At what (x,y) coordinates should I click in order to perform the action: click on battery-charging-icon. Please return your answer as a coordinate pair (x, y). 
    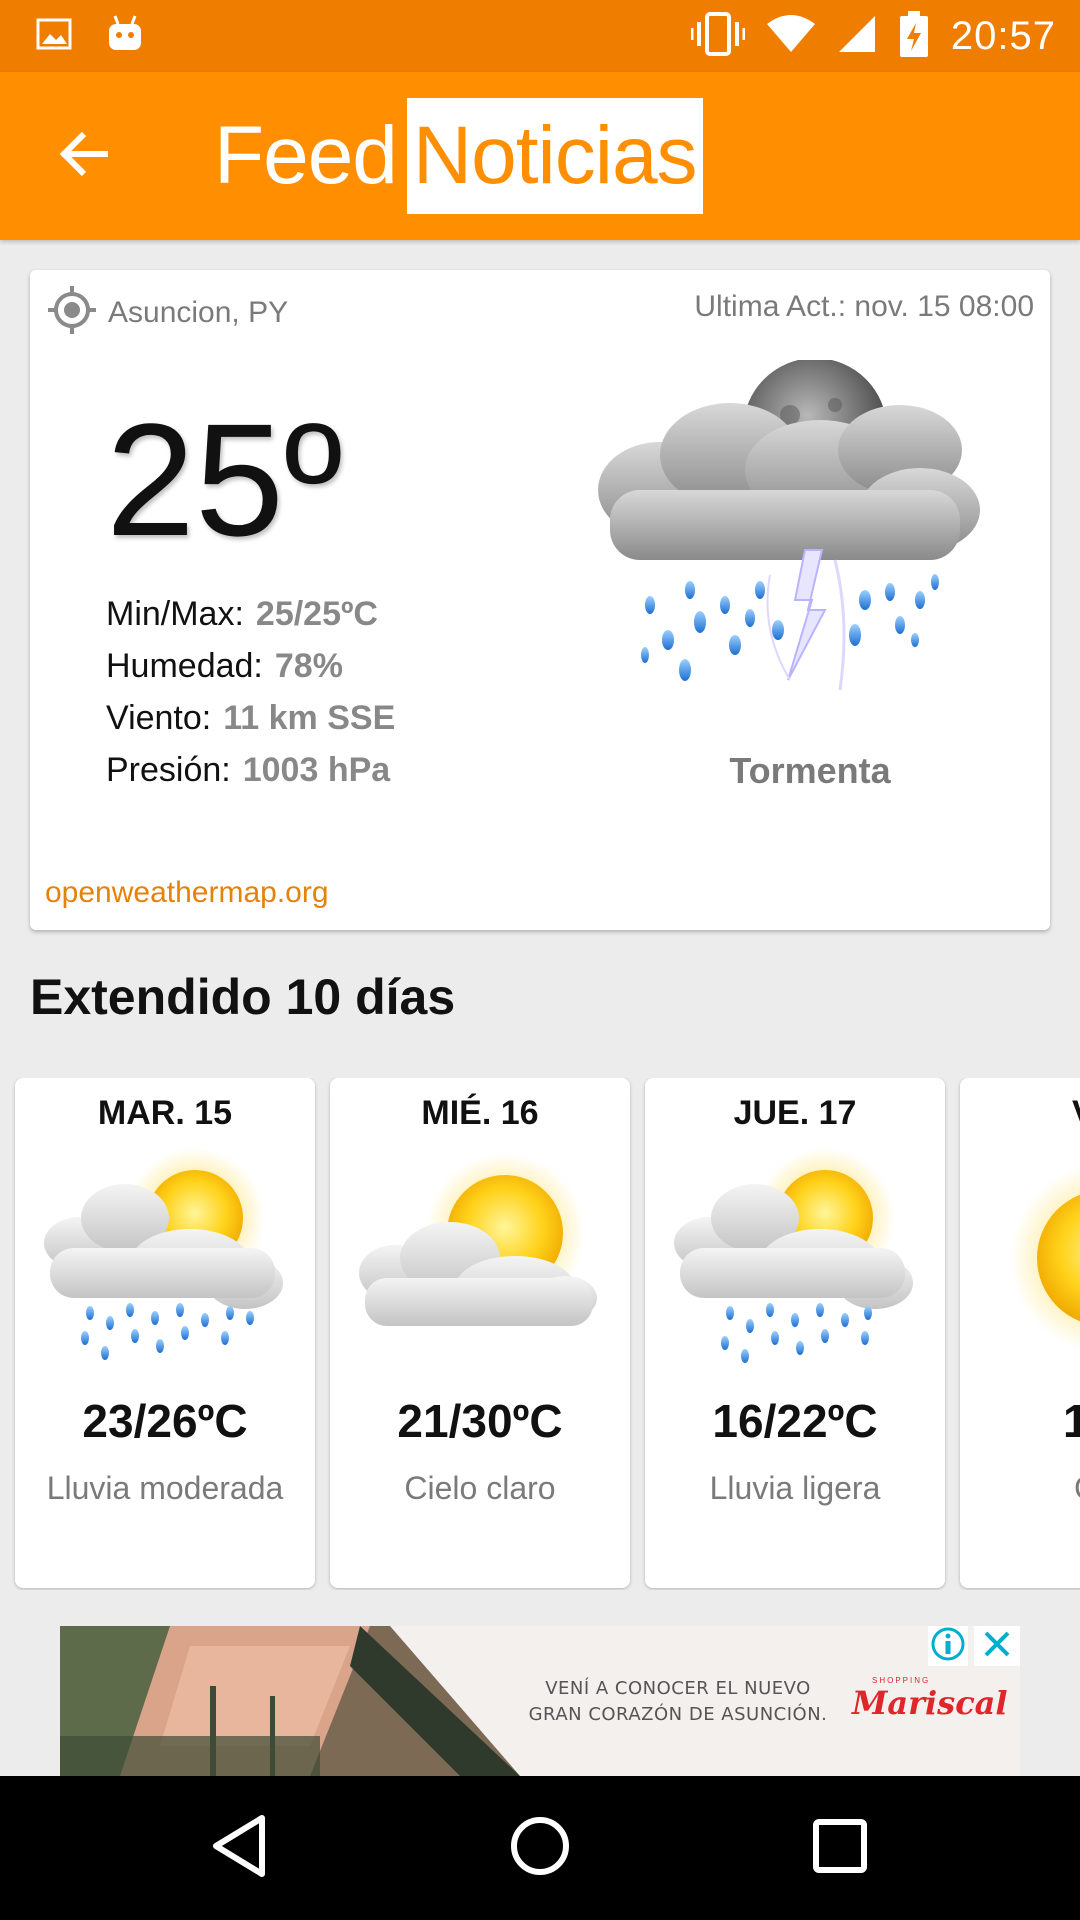
    Looking at the image, I should click on (914, 36).